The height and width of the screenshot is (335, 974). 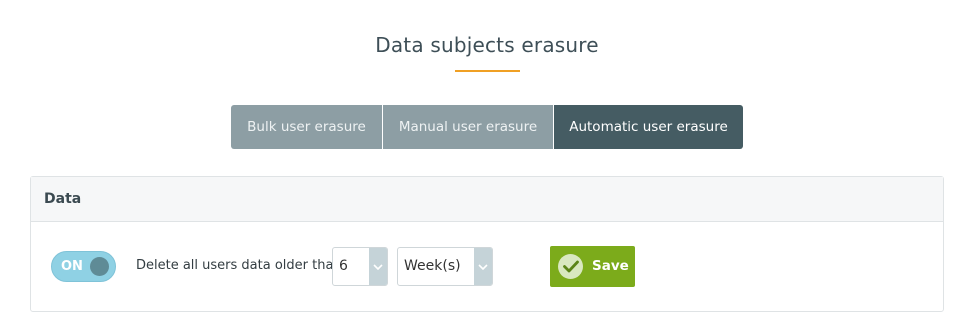 I want to click on page-title: Data subjects erasure, so click(x=487, y=45).